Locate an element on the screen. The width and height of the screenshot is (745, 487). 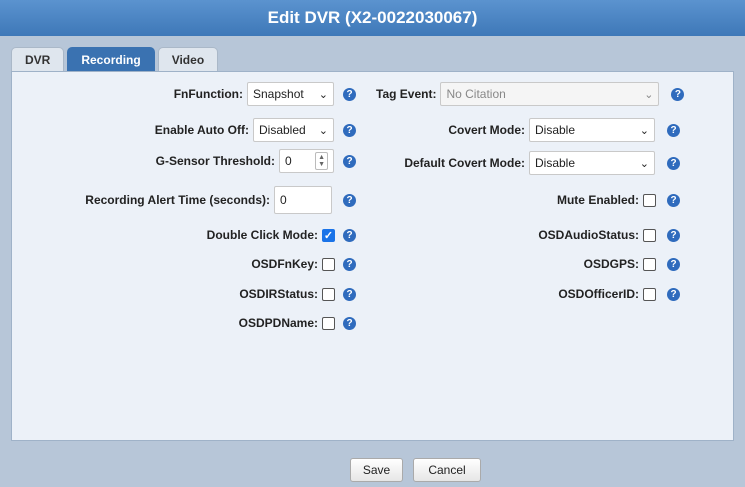
cancel-button: Cancel is located at coordinates (447, 470).